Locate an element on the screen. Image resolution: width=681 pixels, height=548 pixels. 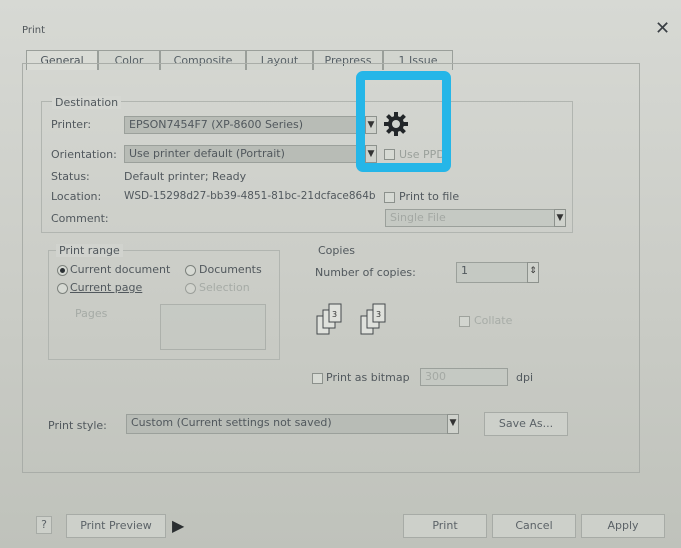
comment-label: Comment: is located at coordinates (80, 218).